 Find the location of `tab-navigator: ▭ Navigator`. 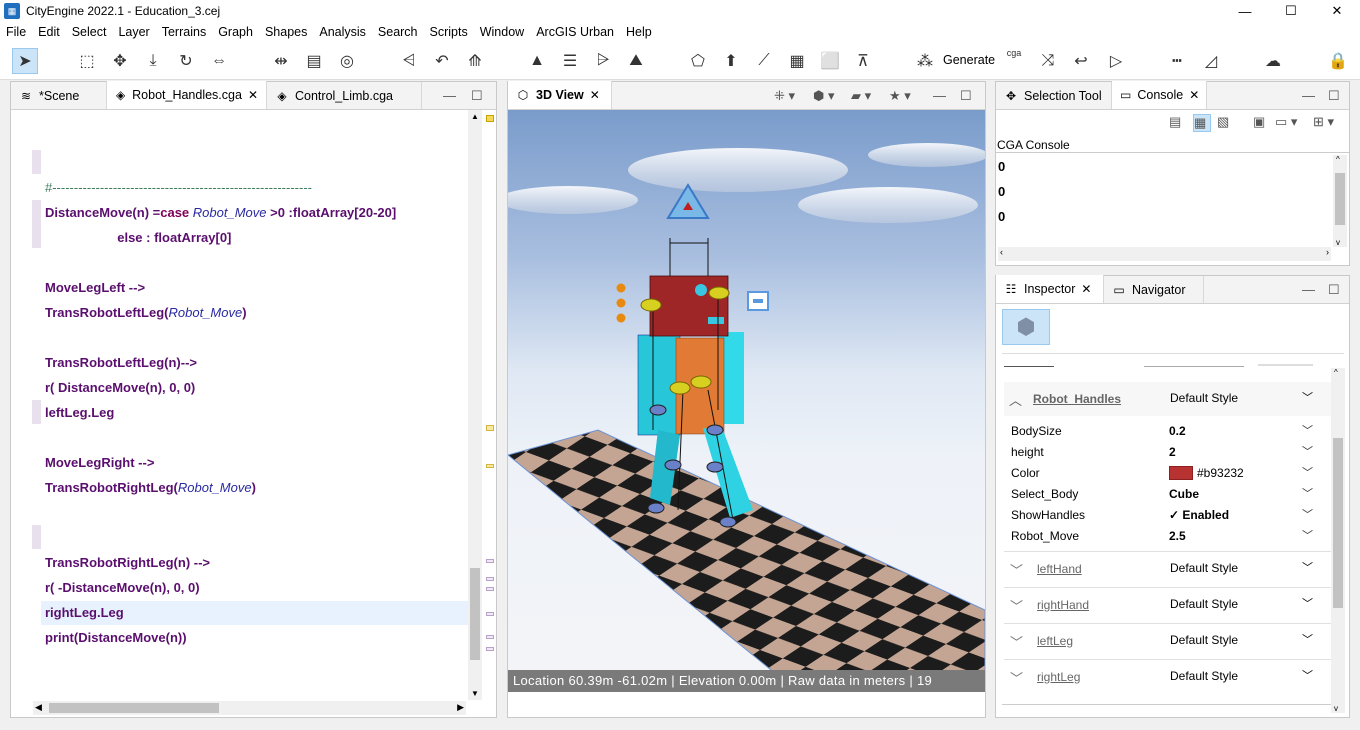

tab-navigator: ▭ Navigator is located at coordinates (1154, 289).